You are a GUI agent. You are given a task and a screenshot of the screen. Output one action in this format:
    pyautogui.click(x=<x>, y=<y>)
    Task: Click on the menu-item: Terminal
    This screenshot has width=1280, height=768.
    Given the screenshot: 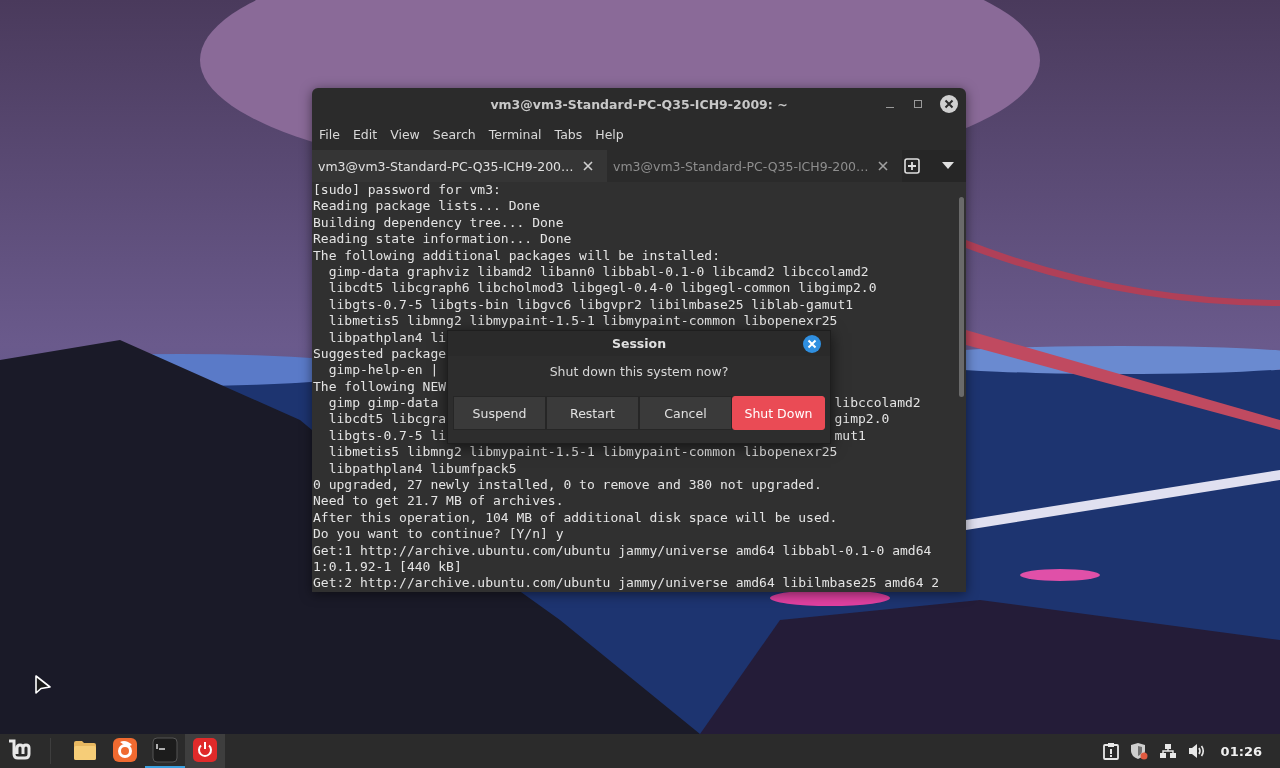 What is the action you would take?
    pyautogui.click(x=518, y=134)
    